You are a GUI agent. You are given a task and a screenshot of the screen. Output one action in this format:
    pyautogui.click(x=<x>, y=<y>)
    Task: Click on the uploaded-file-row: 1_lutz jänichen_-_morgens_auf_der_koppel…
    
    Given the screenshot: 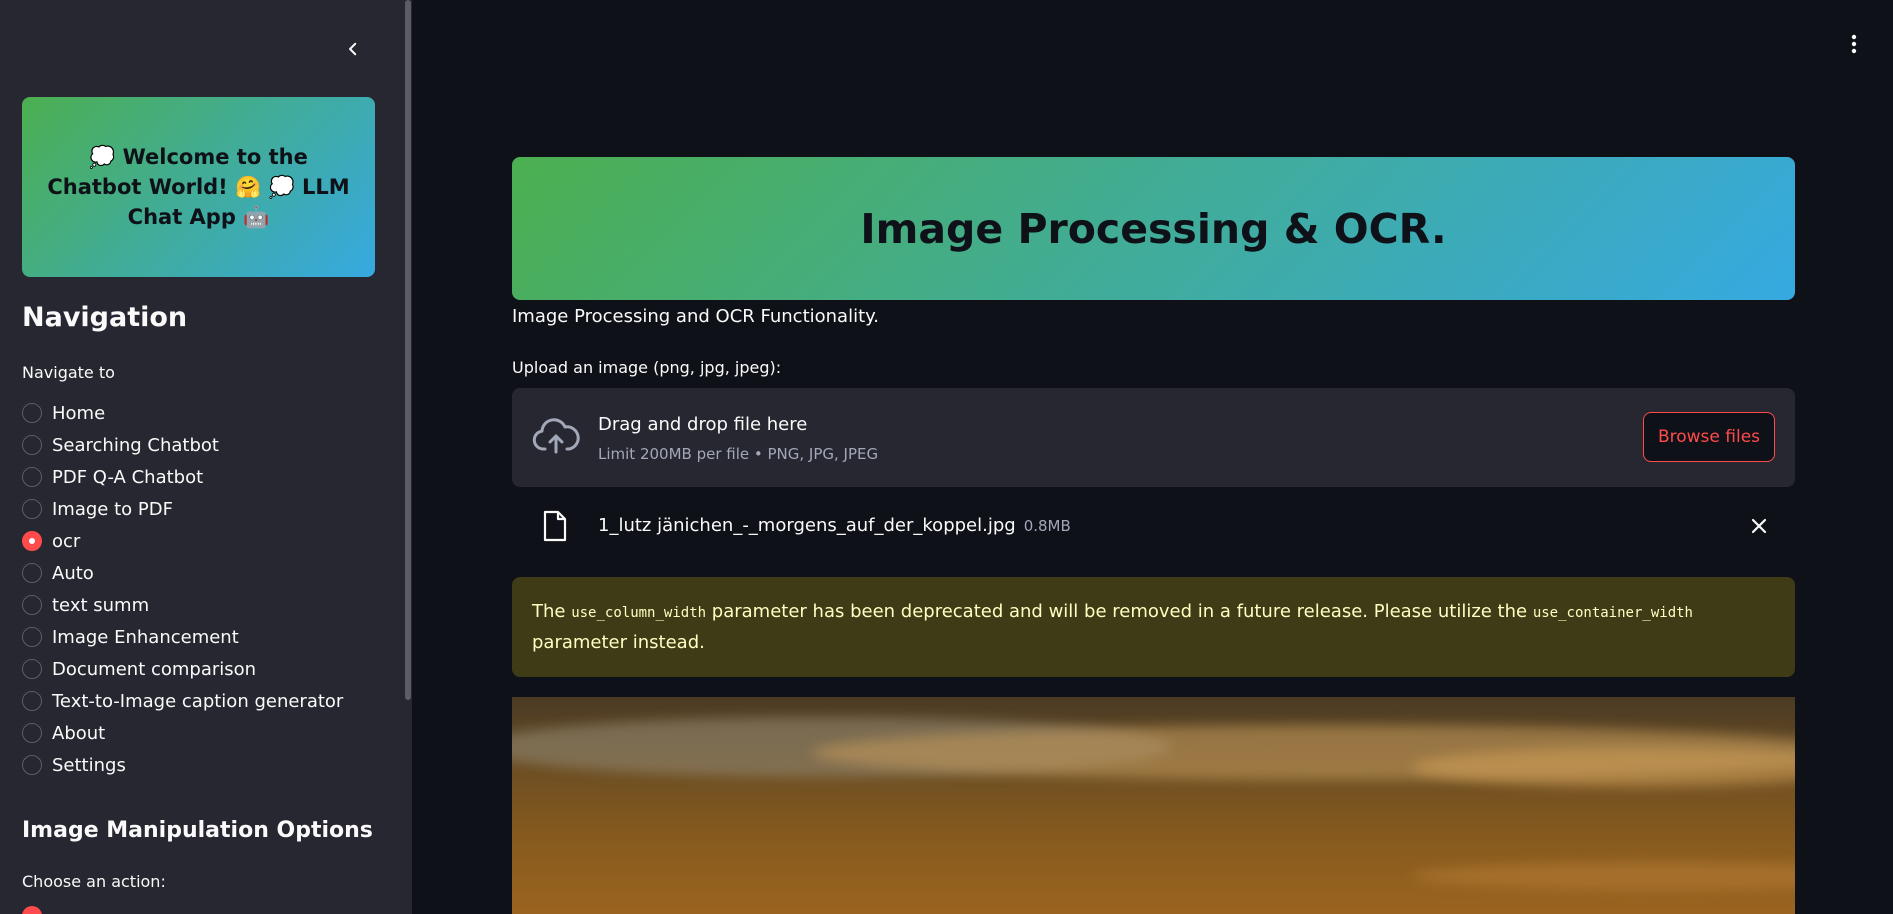 What is the action you would take?
    pyautogui.click(x=1153, y=526)
    